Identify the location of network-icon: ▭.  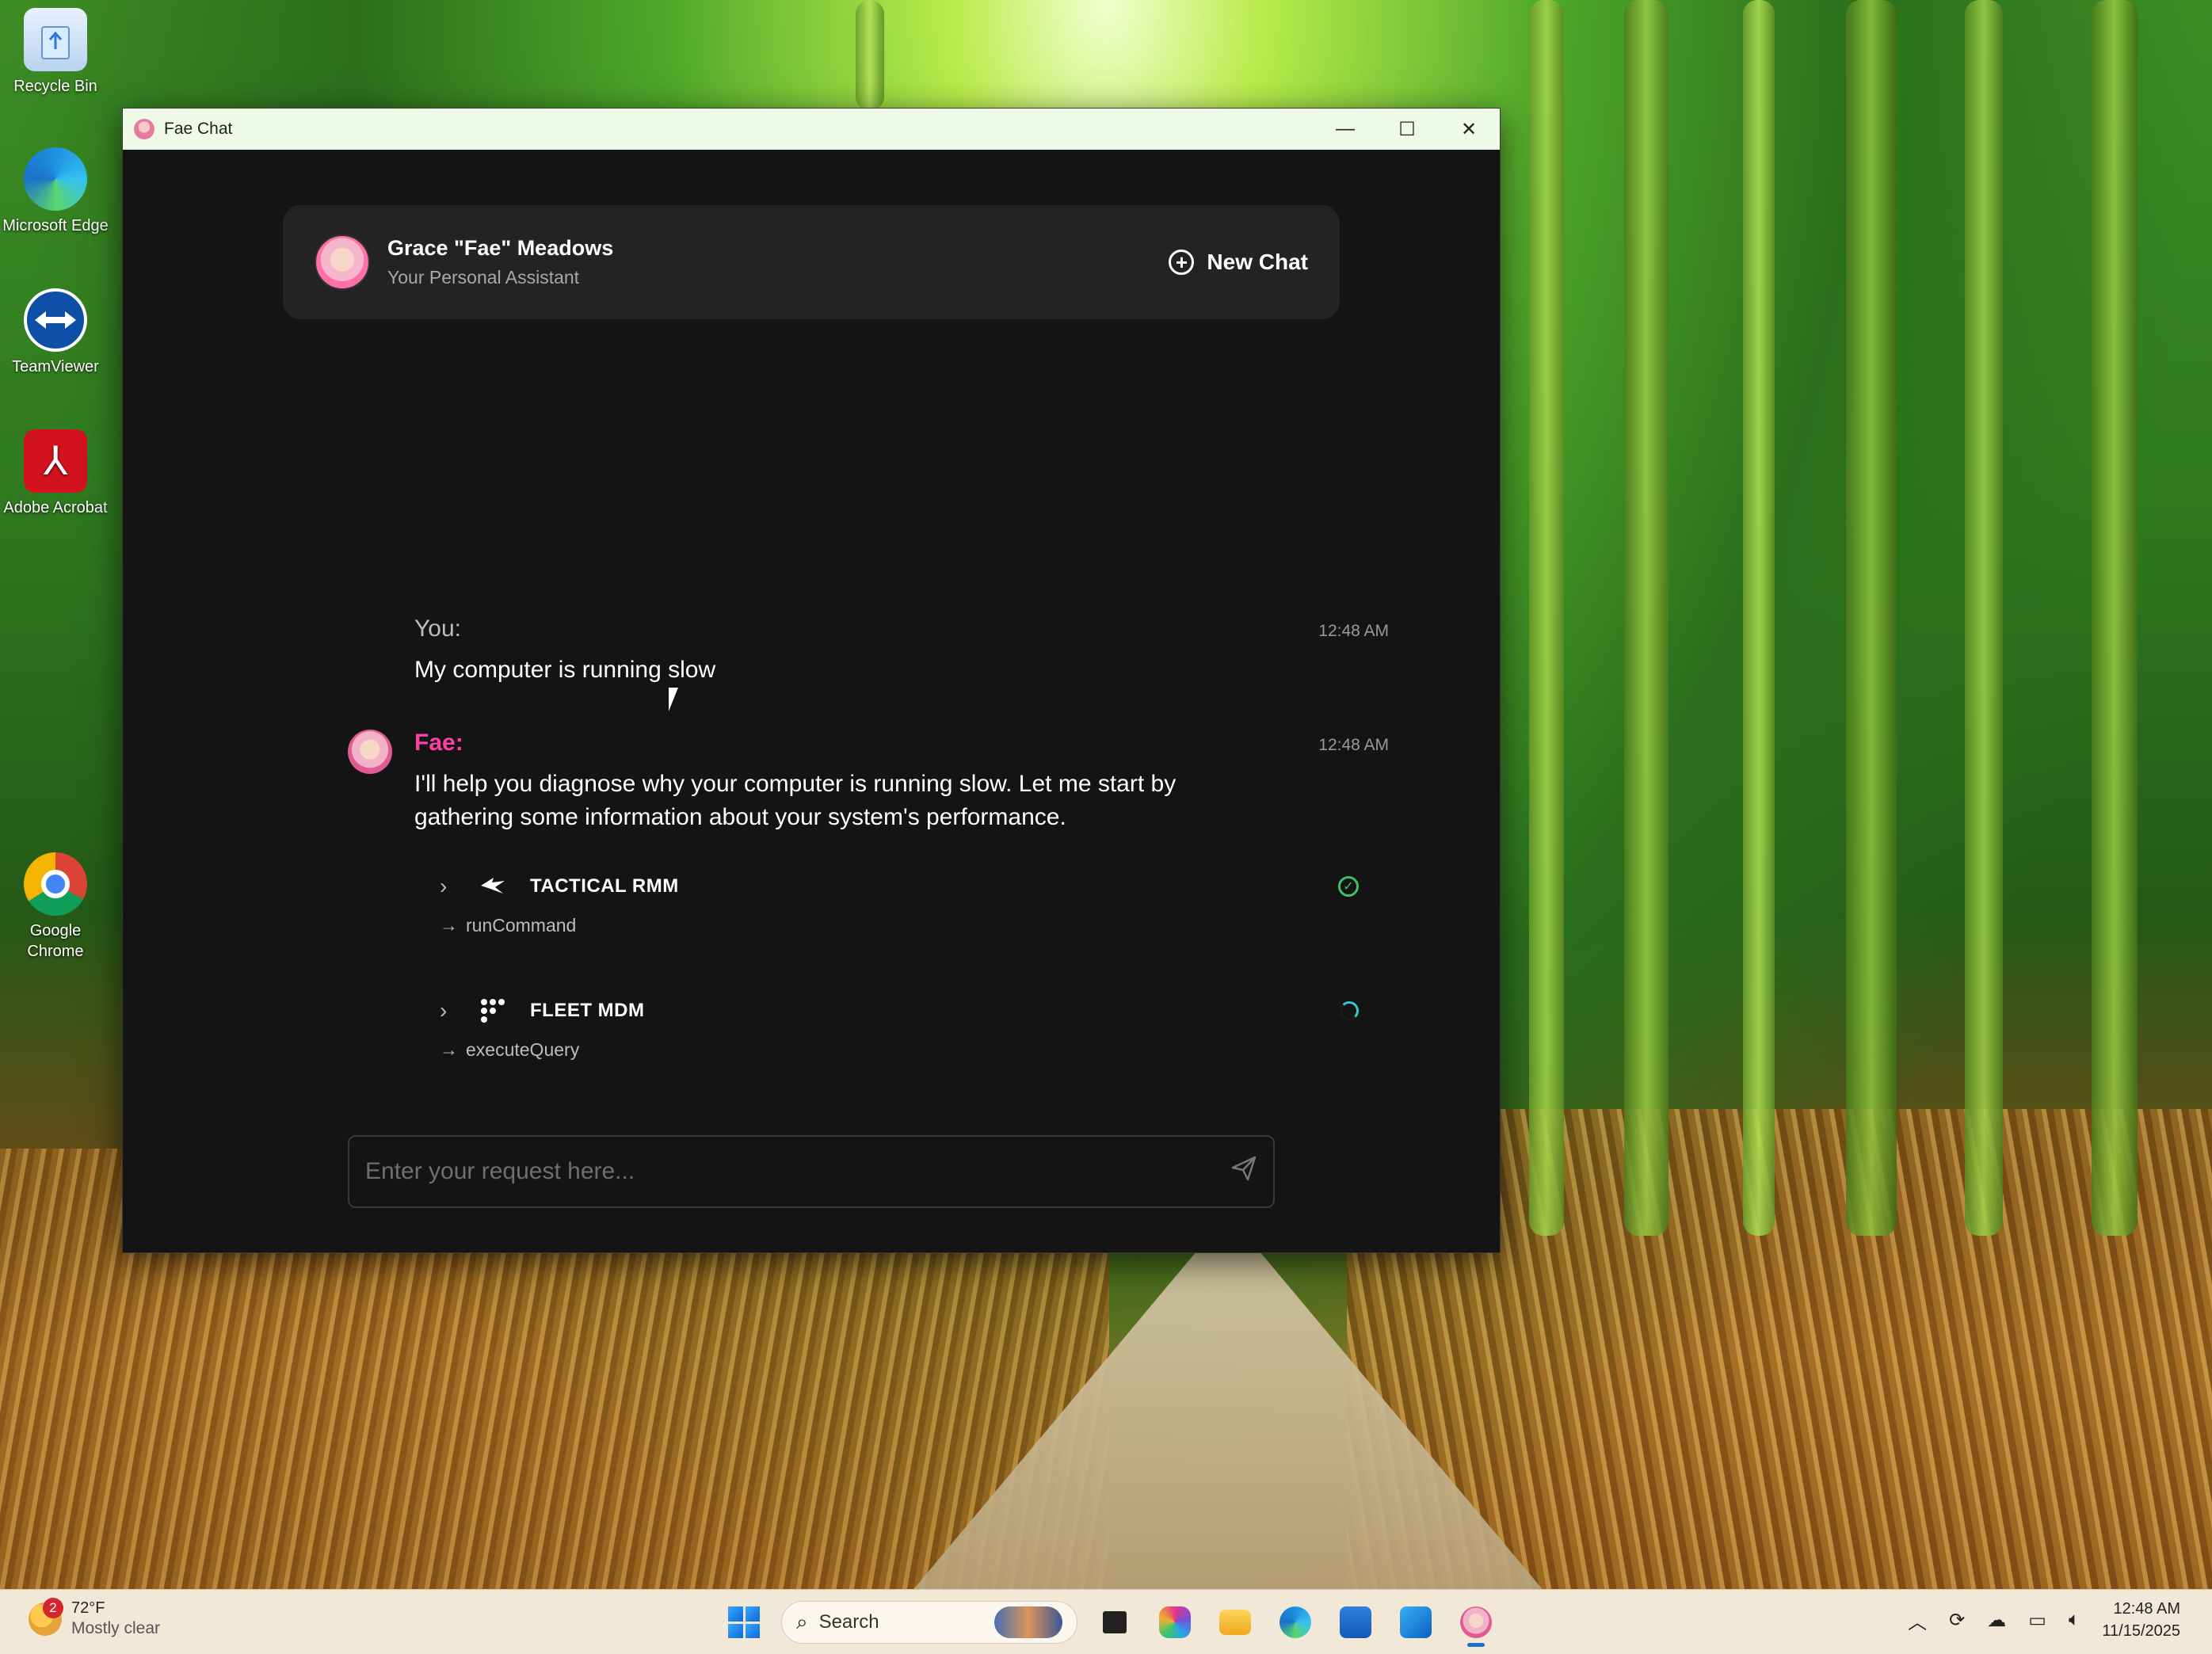
(2037, 1620).